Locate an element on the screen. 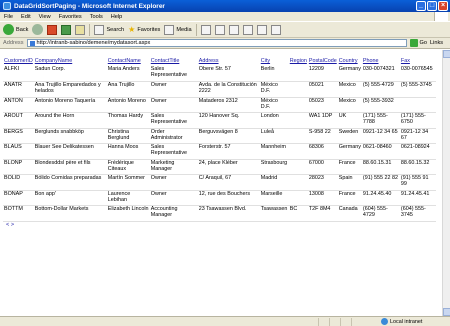 The width and height of the screenshot is (450, 326). back-label: Back is located at coordinates (22, 29).